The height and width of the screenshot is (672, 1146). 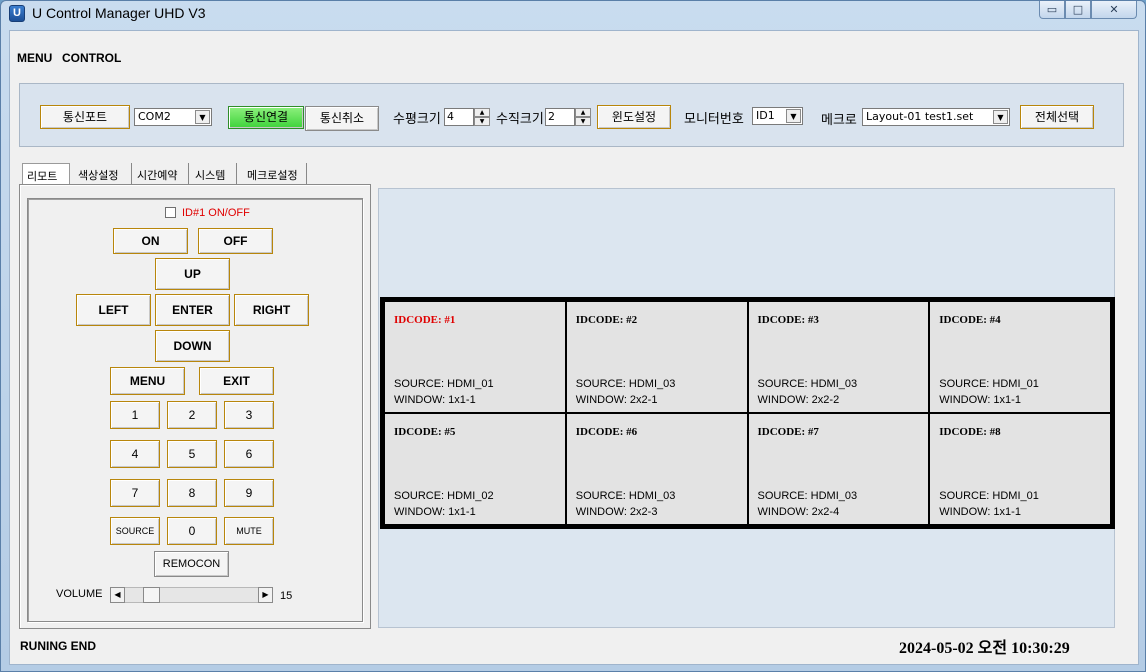 I want to click on up-button: UP, so click(x=192, y=274).